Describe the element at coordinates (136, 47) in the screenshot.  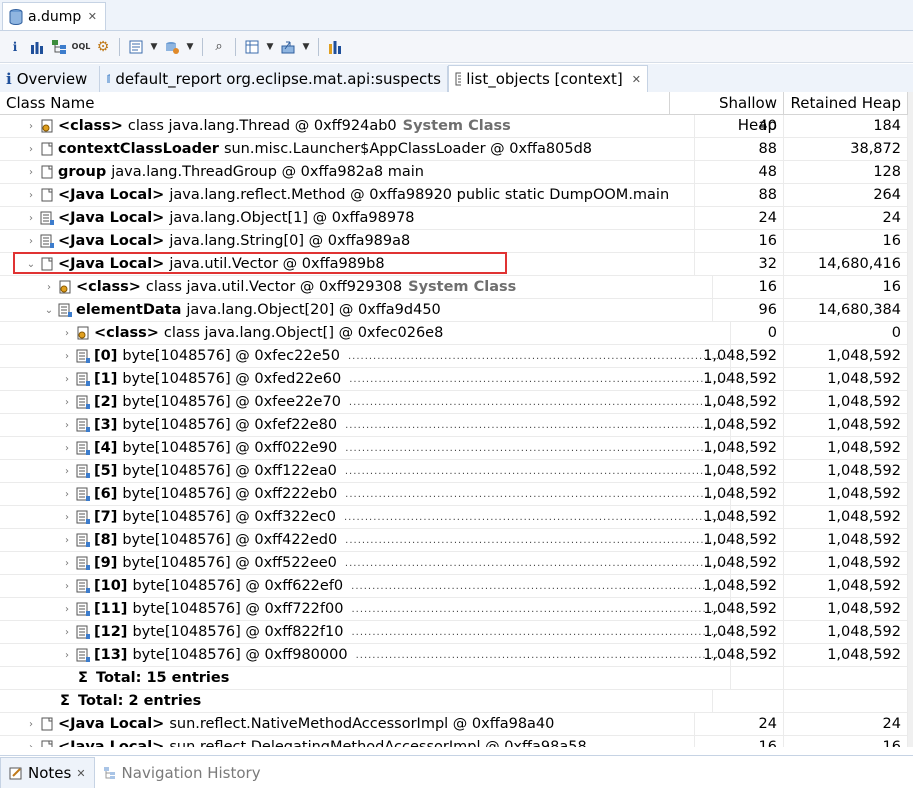
I see `query-browser-icon` at that location.